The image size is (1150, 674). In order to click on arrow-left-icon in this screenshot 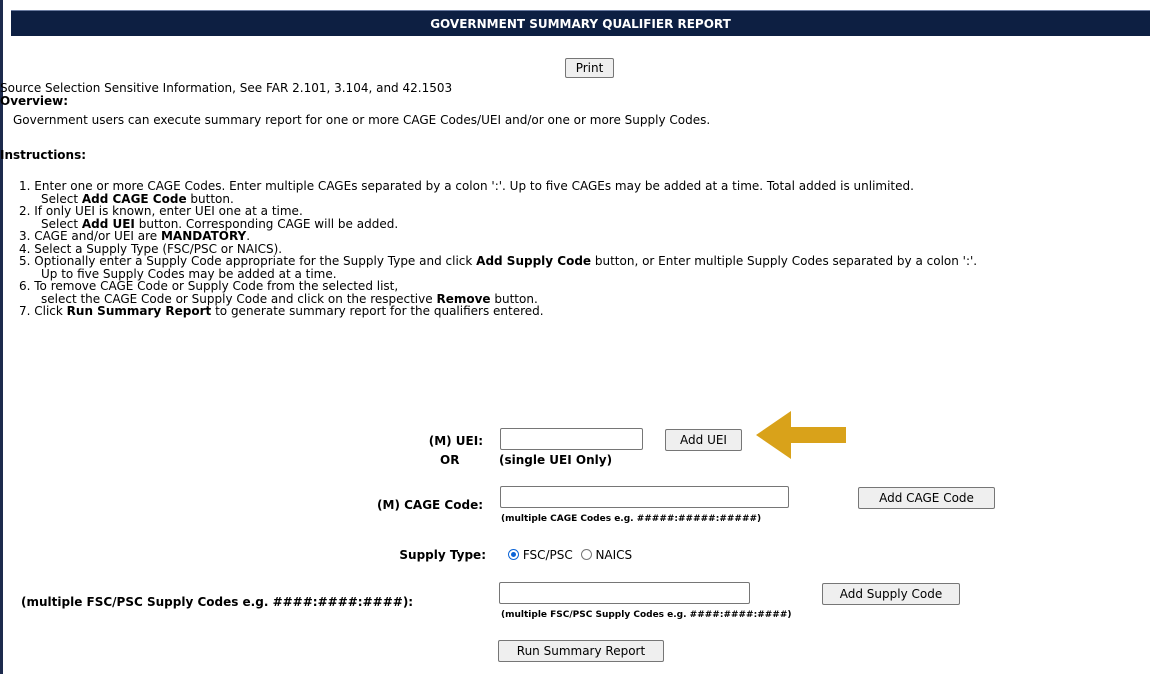, I will do `click(801, 435)`.